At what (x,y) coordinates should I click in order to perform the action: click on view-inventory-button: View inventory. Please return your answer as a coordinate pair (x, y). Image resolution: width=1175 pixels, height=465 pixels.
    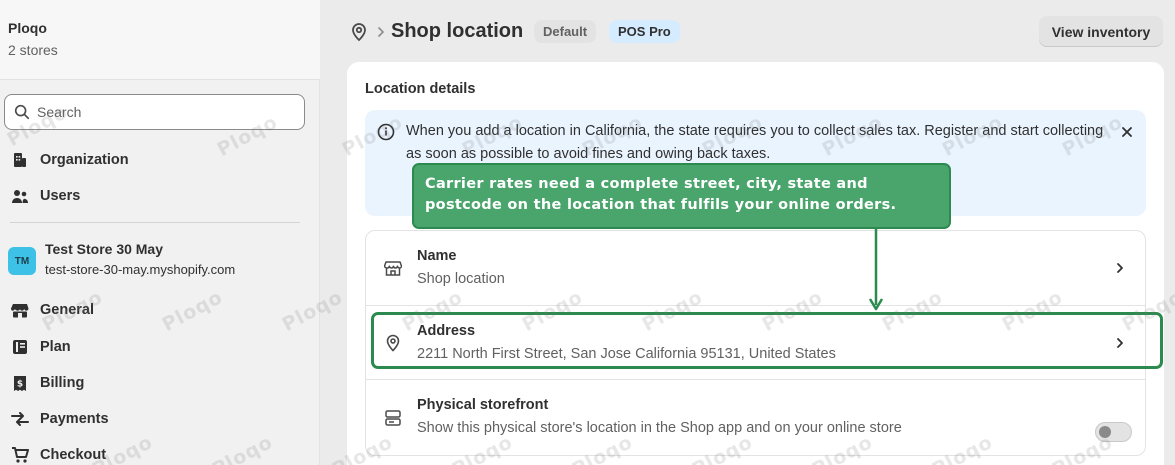
    Looking at the image, I should click on (1101, 31).